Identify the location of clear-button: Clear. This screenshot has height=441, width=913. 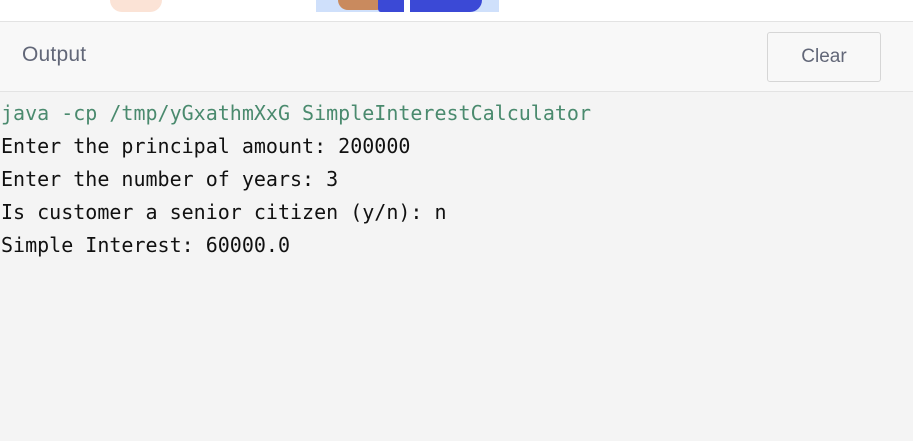
(824, 57).